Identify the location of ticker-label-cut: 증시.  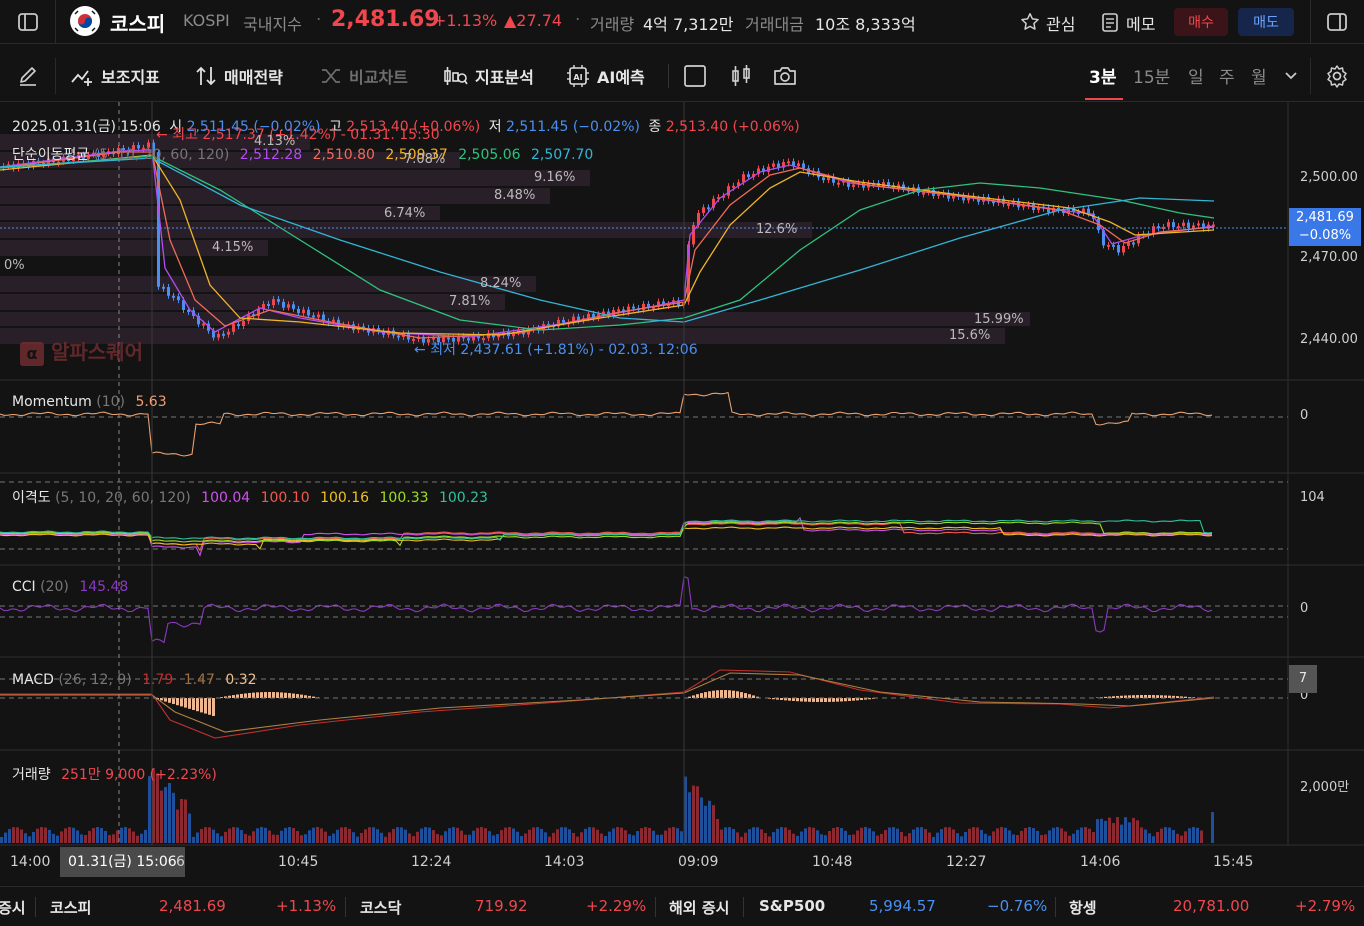
(13, 908).